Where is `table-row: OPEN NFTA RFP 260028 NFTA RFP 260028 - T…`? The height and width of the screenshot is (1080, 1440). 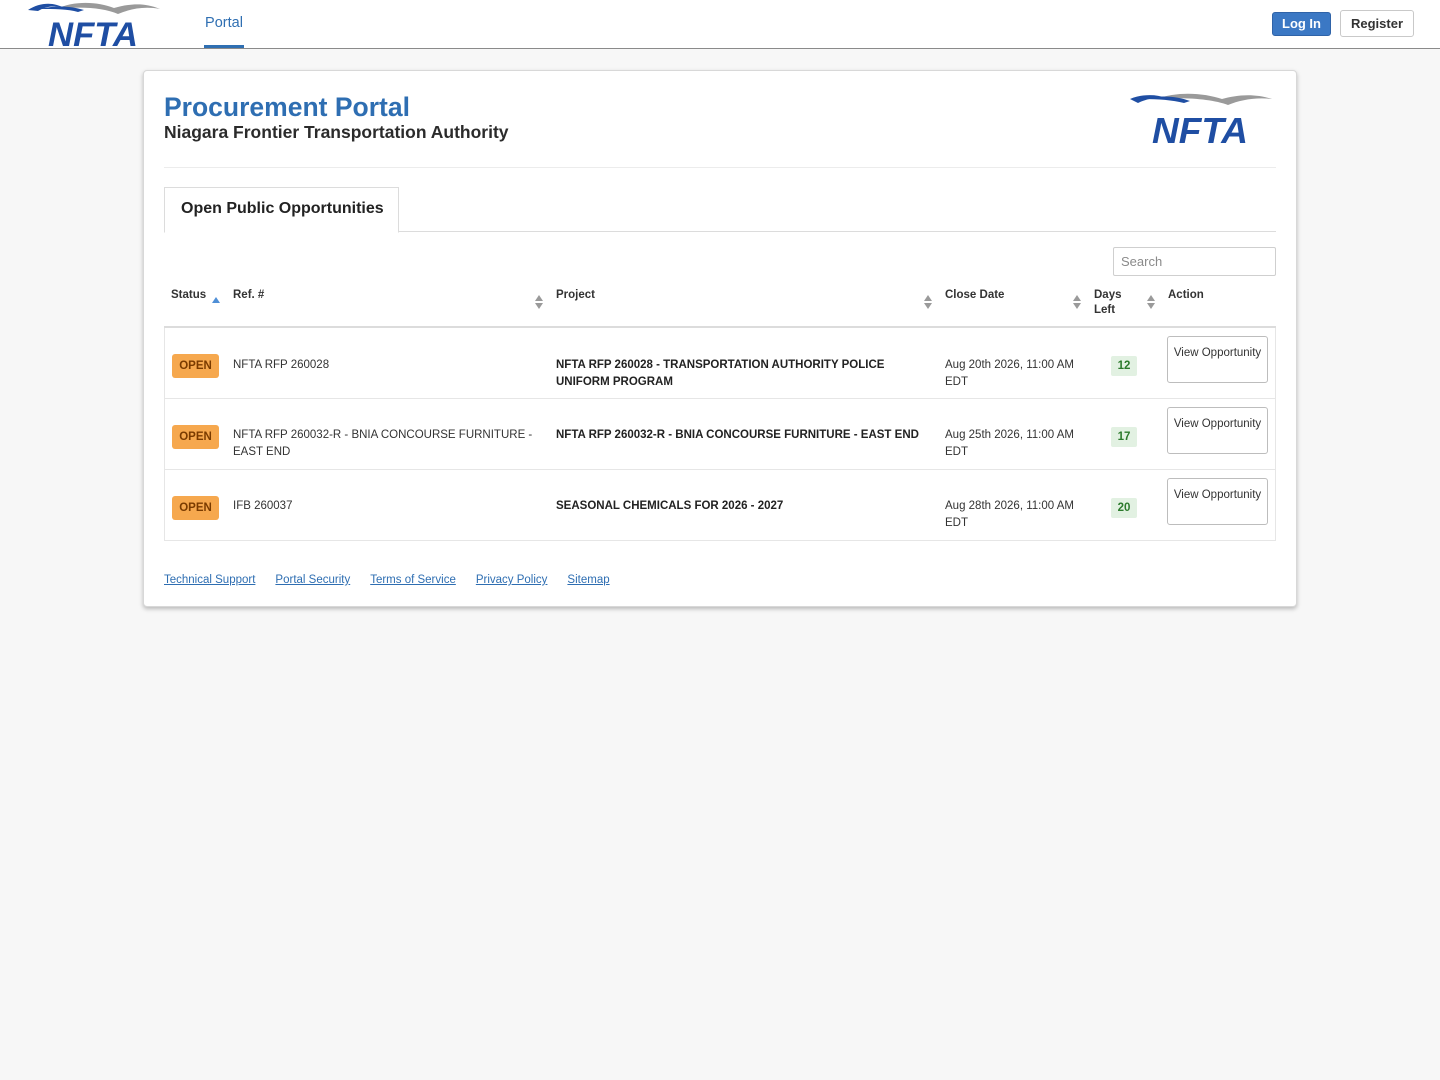 table-row: OPEN NFTA RFP 260028 NFTA RFP 260028 - T… is located at coordinates (720, 363).